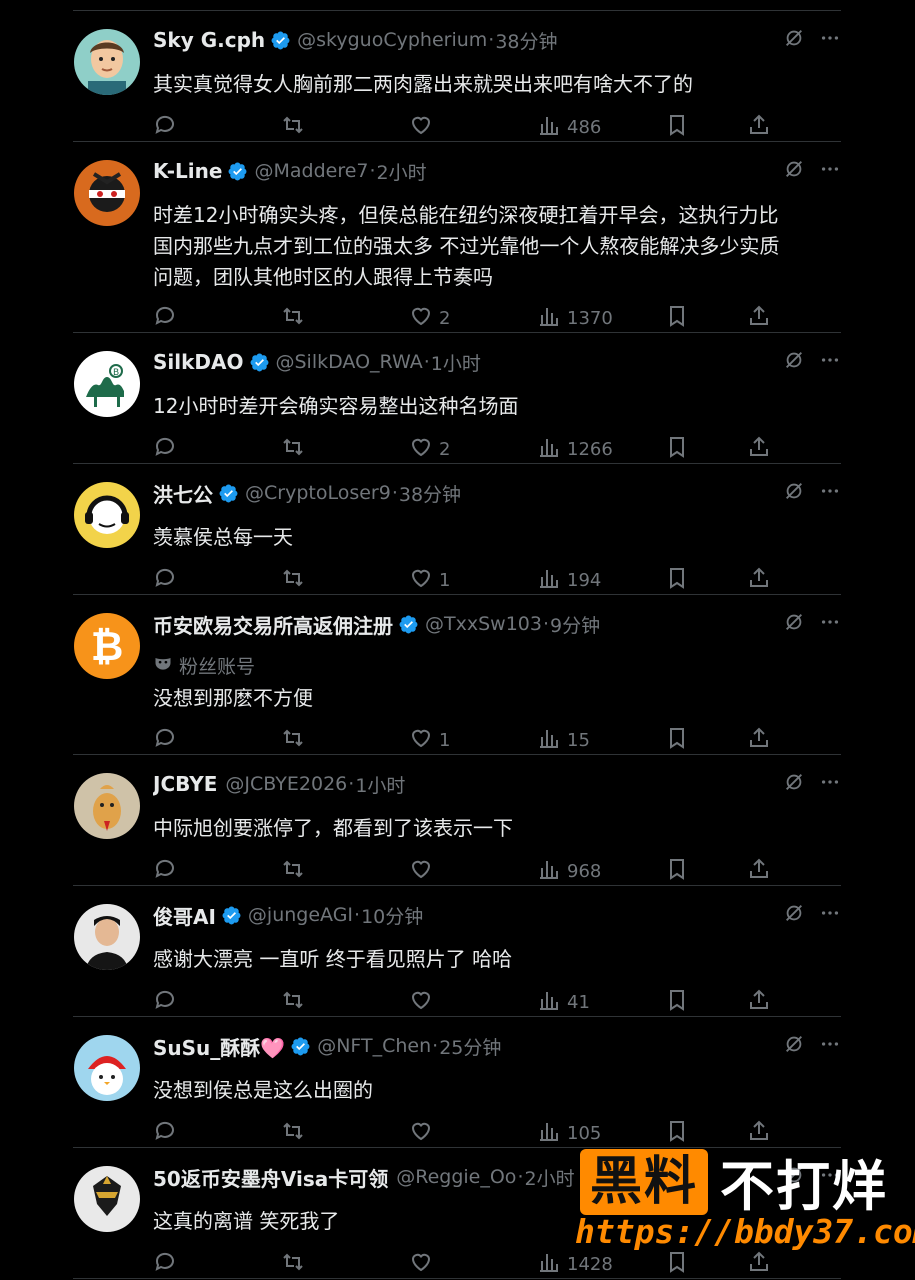 This screenshot has height=1280, width=915. Describe the element at coordinates (286, 784) in the screenshot. I see `user-handle: @JCBYE2026` at that location.